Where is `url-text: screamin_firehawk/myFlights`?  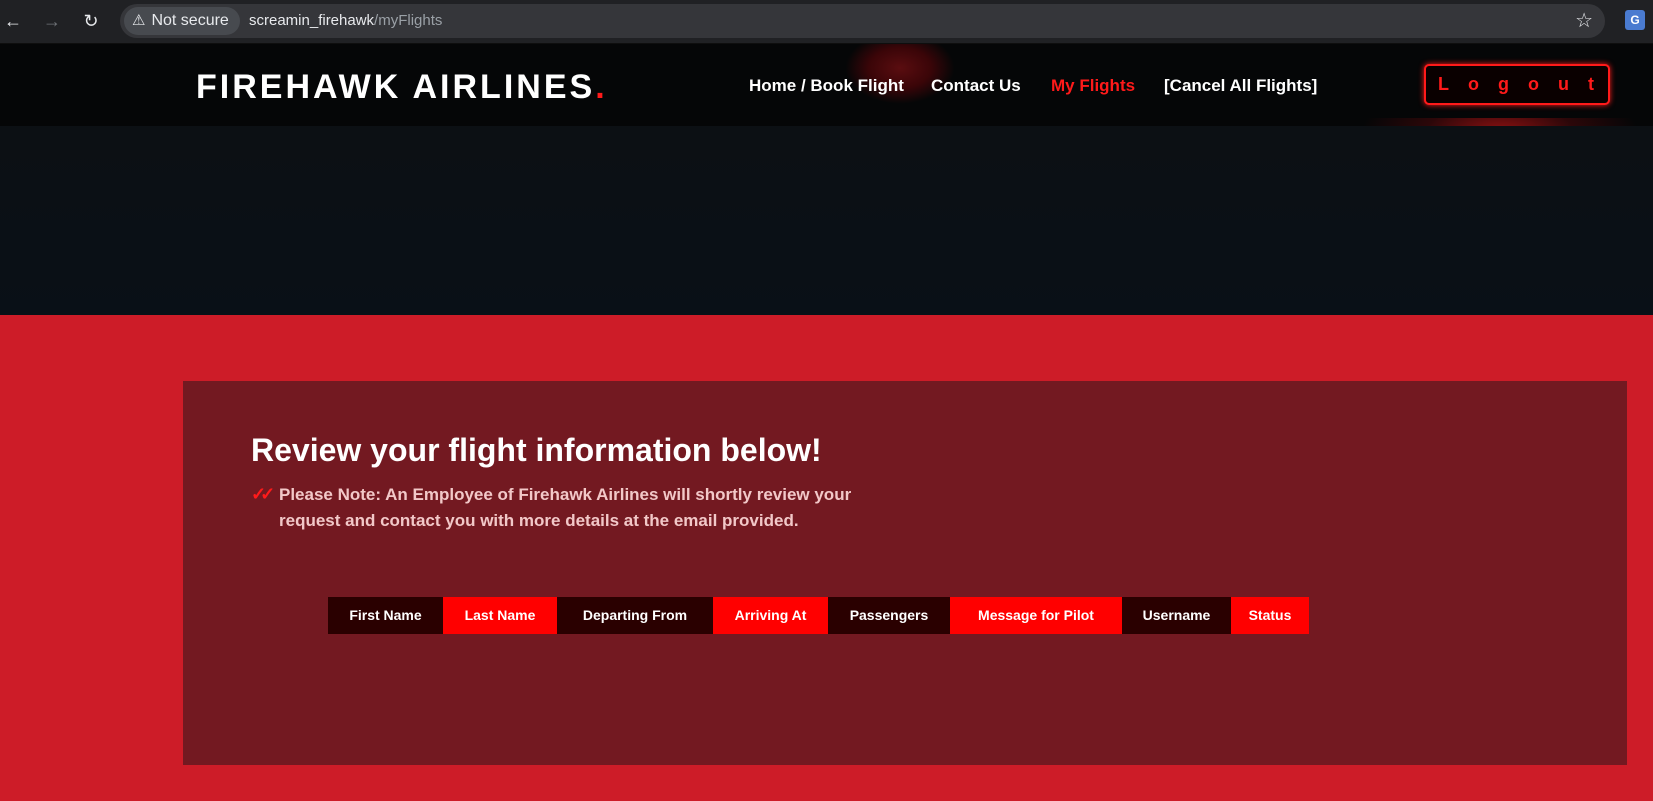 url-text: screamin_firehawk/myFlights is located at coordinates (345, 21).